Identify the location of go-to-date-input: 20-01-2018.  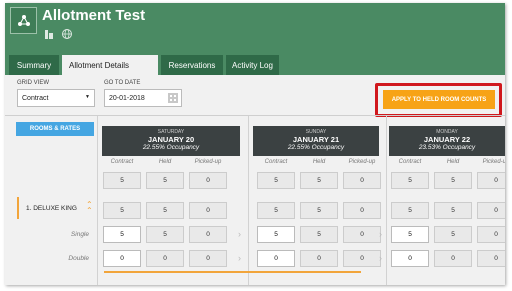
(143, 98).